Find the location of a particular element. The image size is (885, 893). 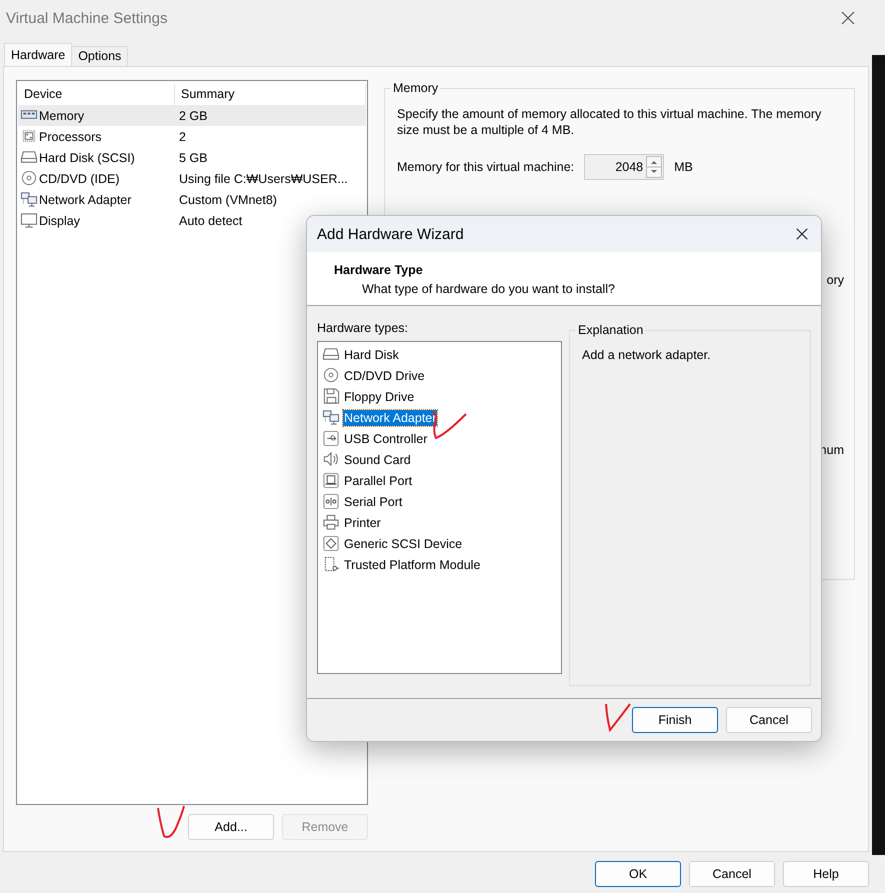

list-item: Trusted Platform Module is located at coordinates (412, 564).